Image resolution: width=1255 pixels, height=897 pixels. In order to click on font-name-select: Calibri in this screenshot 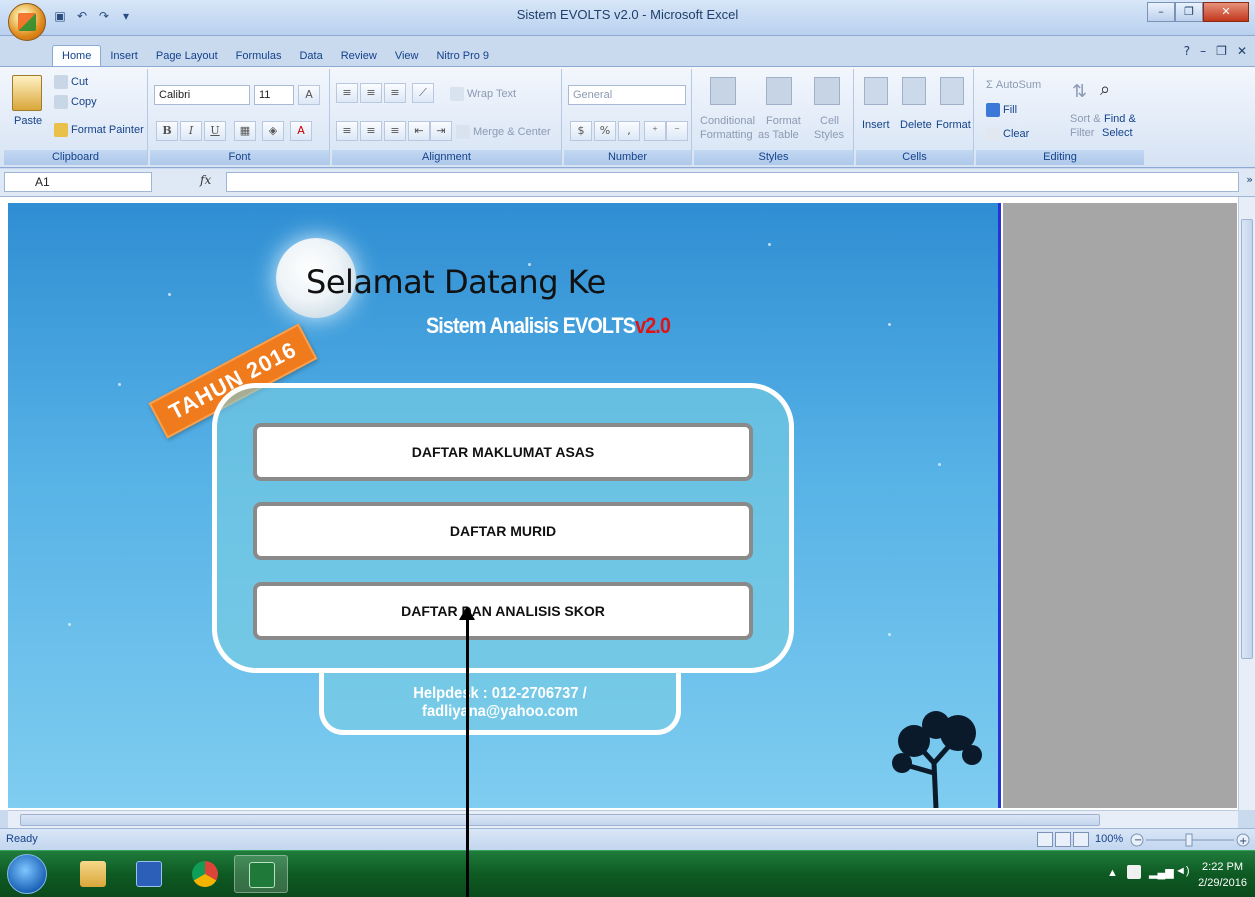, I will do `click(202, 95)`.